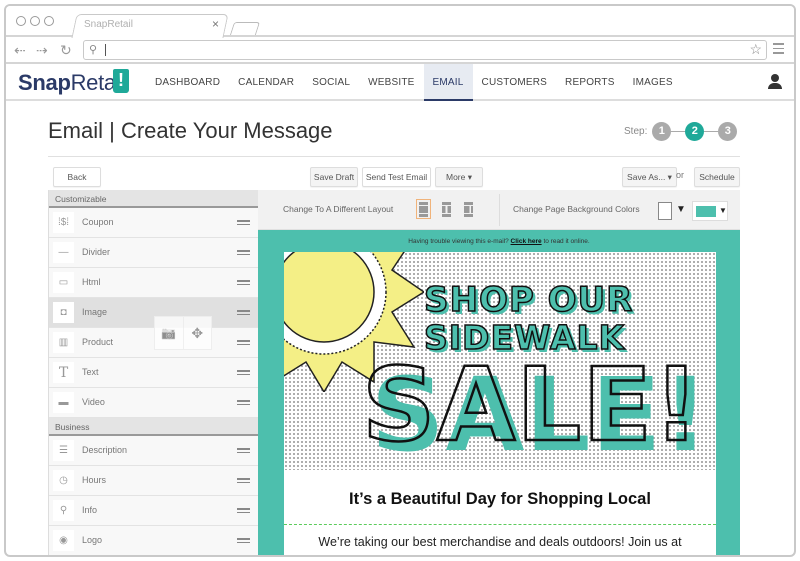 The width and height of the screenshot is (800, 561). Describe the element at coordinates (63, 450) in the screenshot. I see `description-icon: ☰` at that location.